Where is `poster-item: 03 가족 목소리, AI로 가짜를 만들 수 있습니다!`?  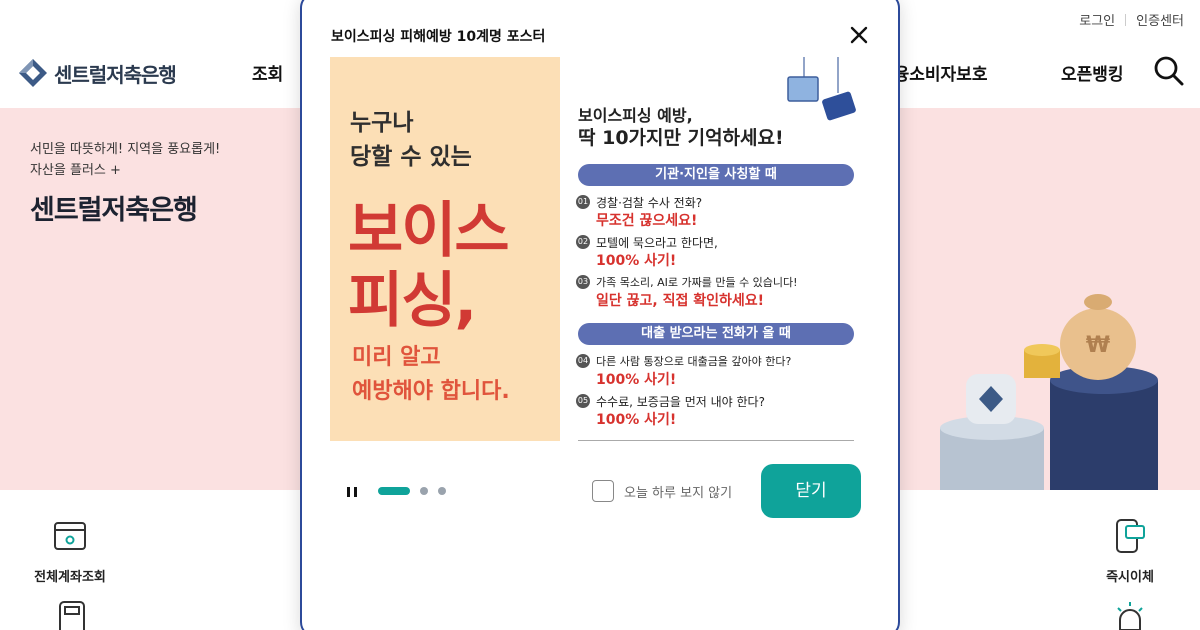
poster-item: 03 가족 목소리, AI로 가짜를 만들 수 있습니다! is located at coordinates (687, 282).